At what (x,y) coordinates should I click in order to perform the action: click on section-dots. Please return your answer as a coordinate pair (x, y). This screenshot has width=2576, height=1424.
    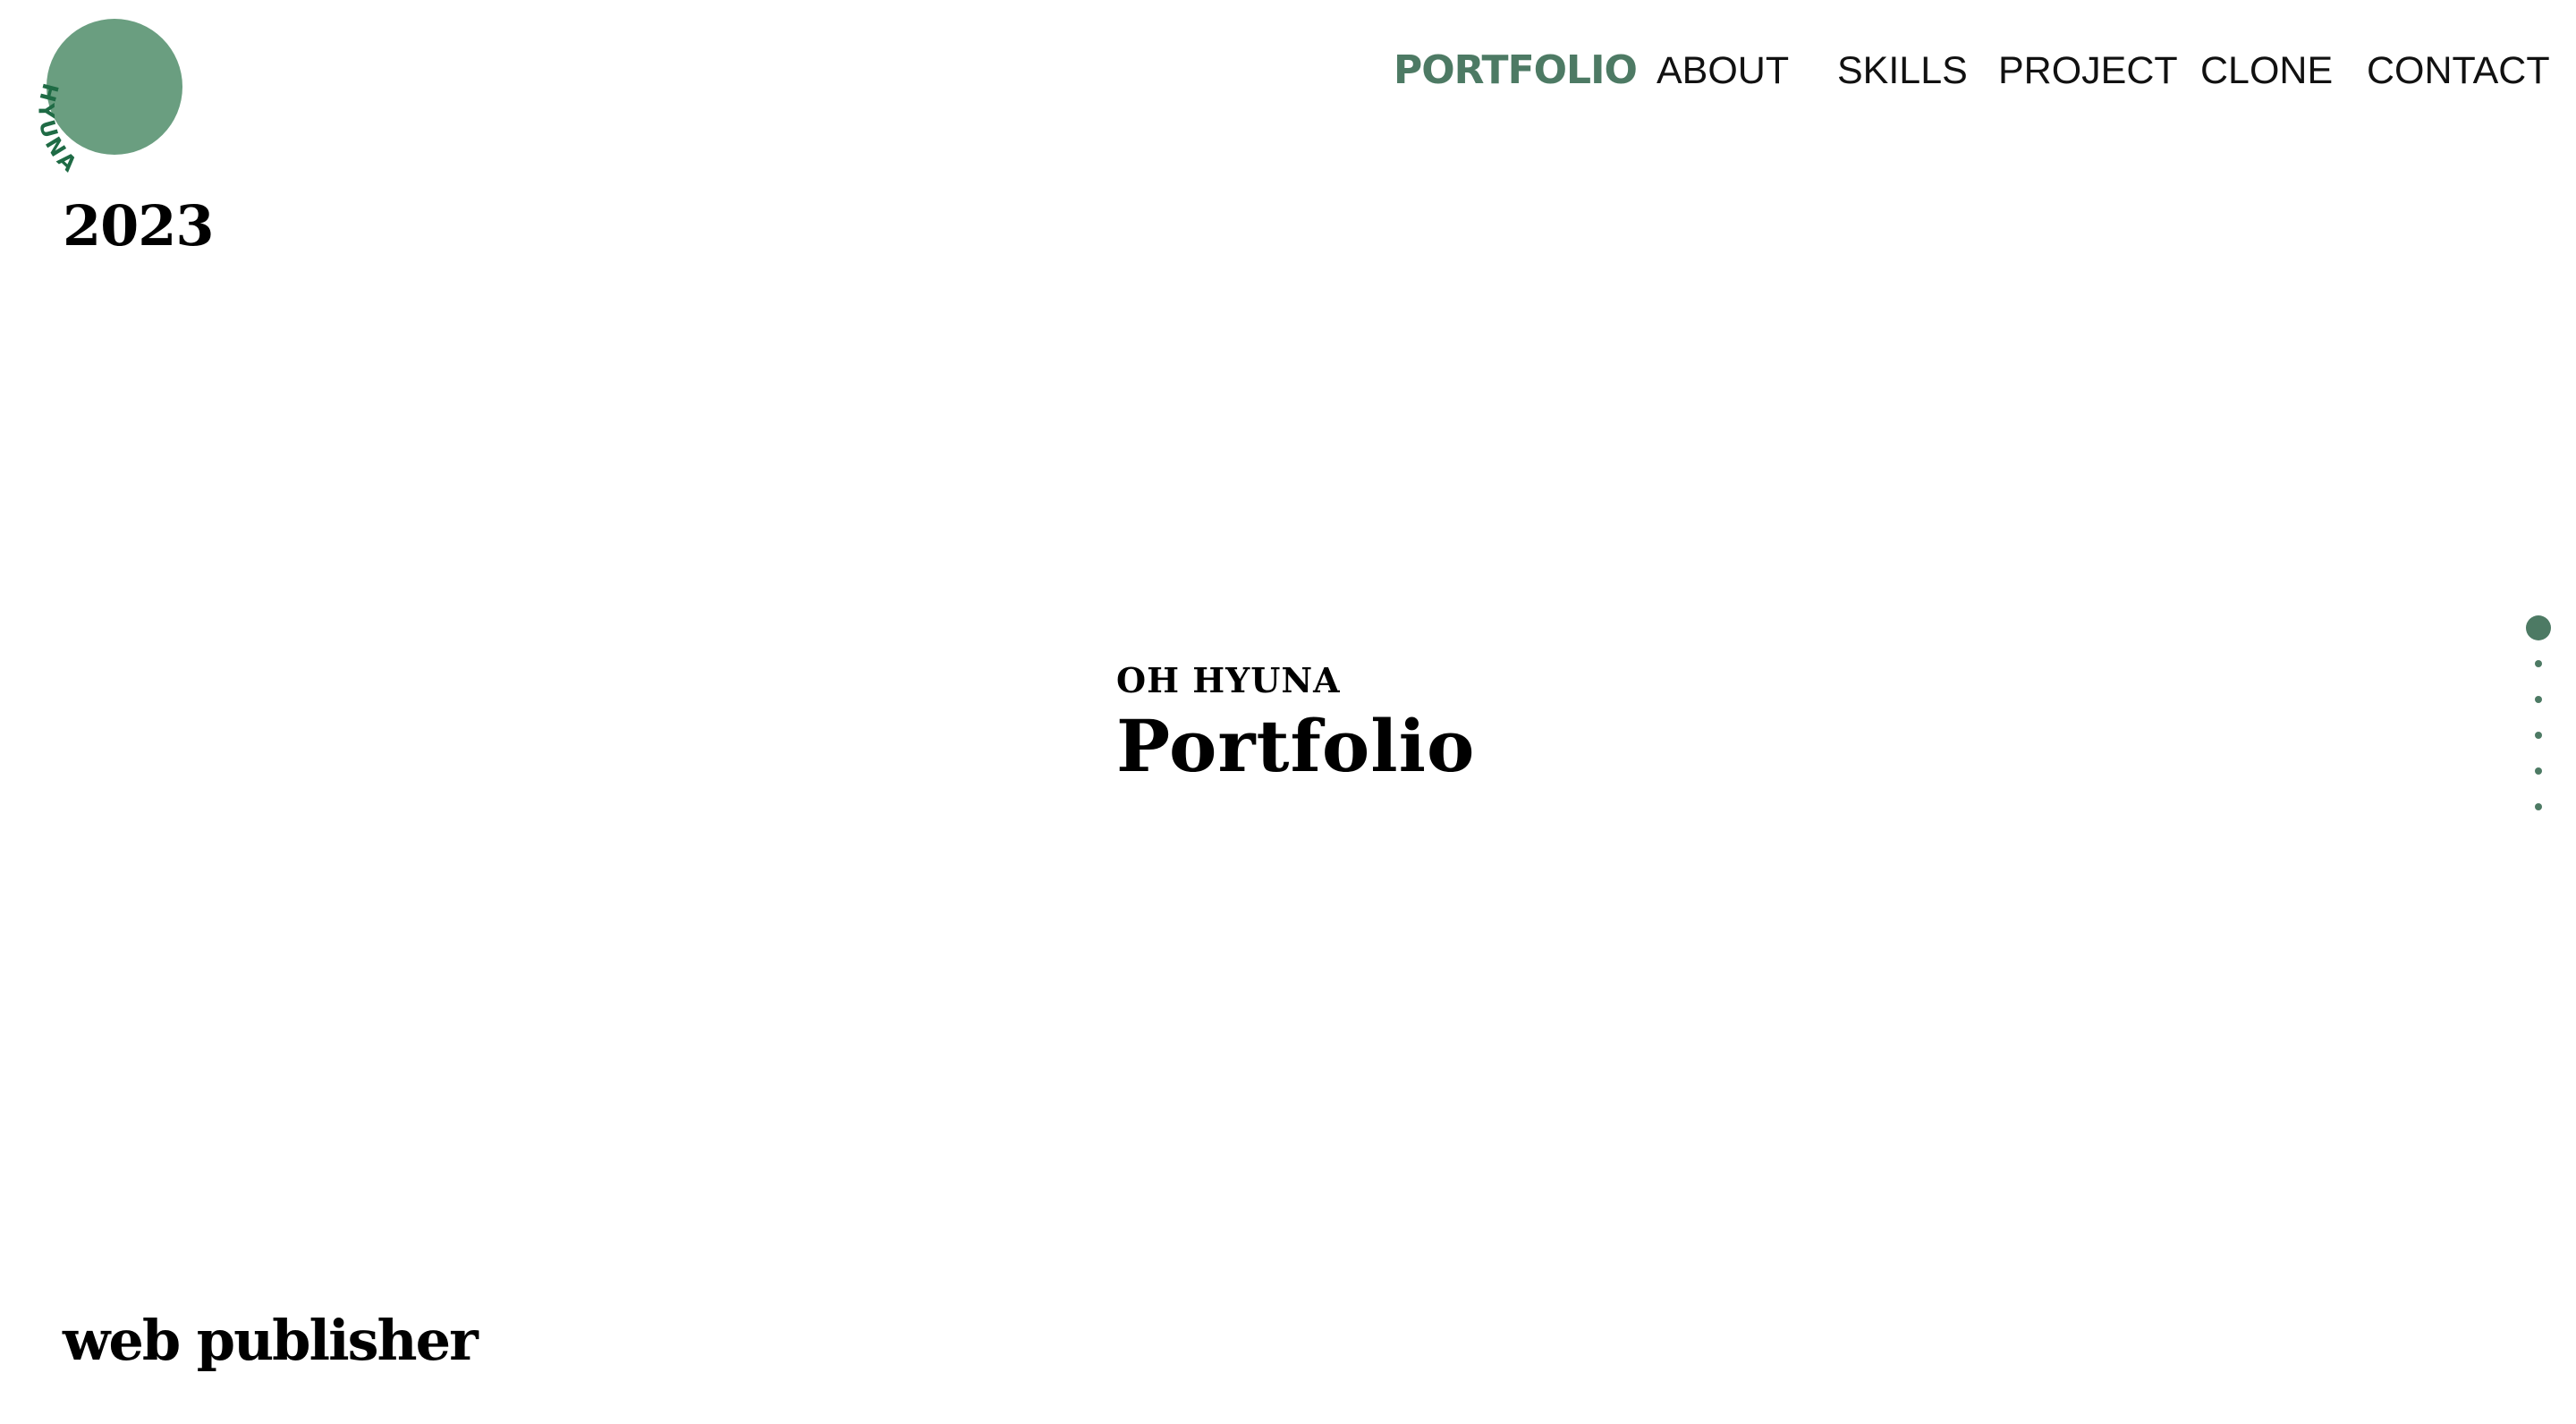
    Looking at the image, I should click on (2538, 719).